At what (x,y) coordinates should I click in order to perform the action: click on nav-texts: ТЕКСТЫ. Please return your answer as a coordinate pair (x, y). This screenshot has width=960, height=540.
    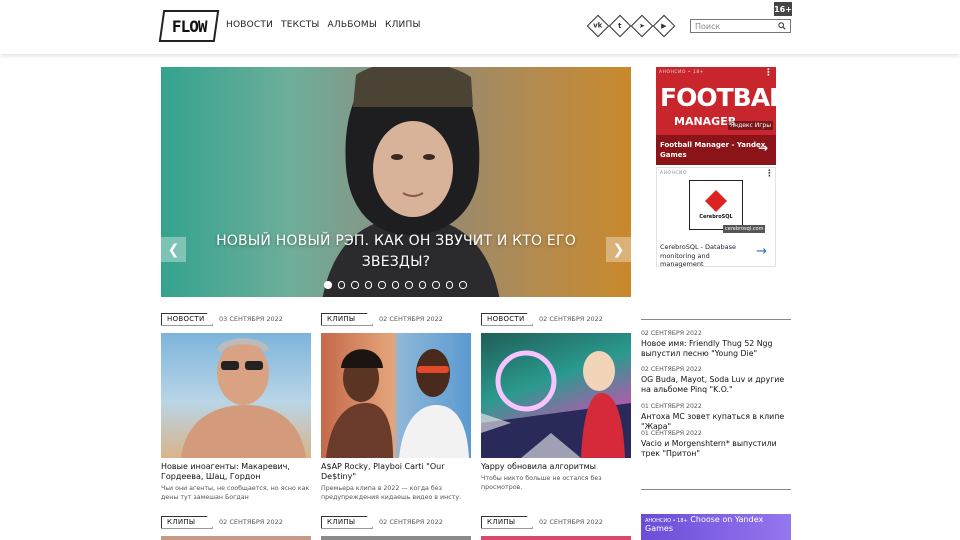
    Looking at the image, I should click on (300, 25).